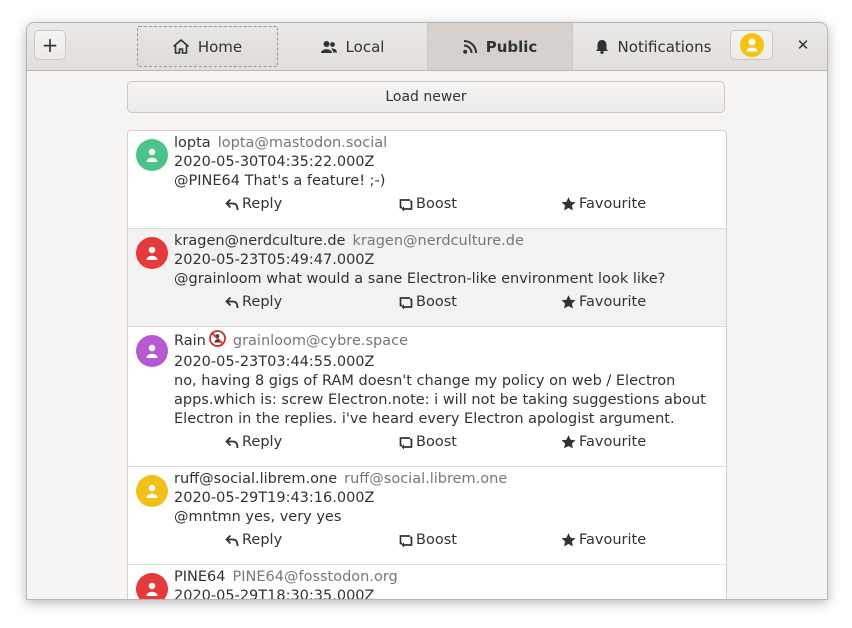 This screenshot has width=852, height=628. What do you see at coordinates (425, 479) in the screenshot?
I see `author-account: ruff@social.librem.one` at bounding box center [425, 479].